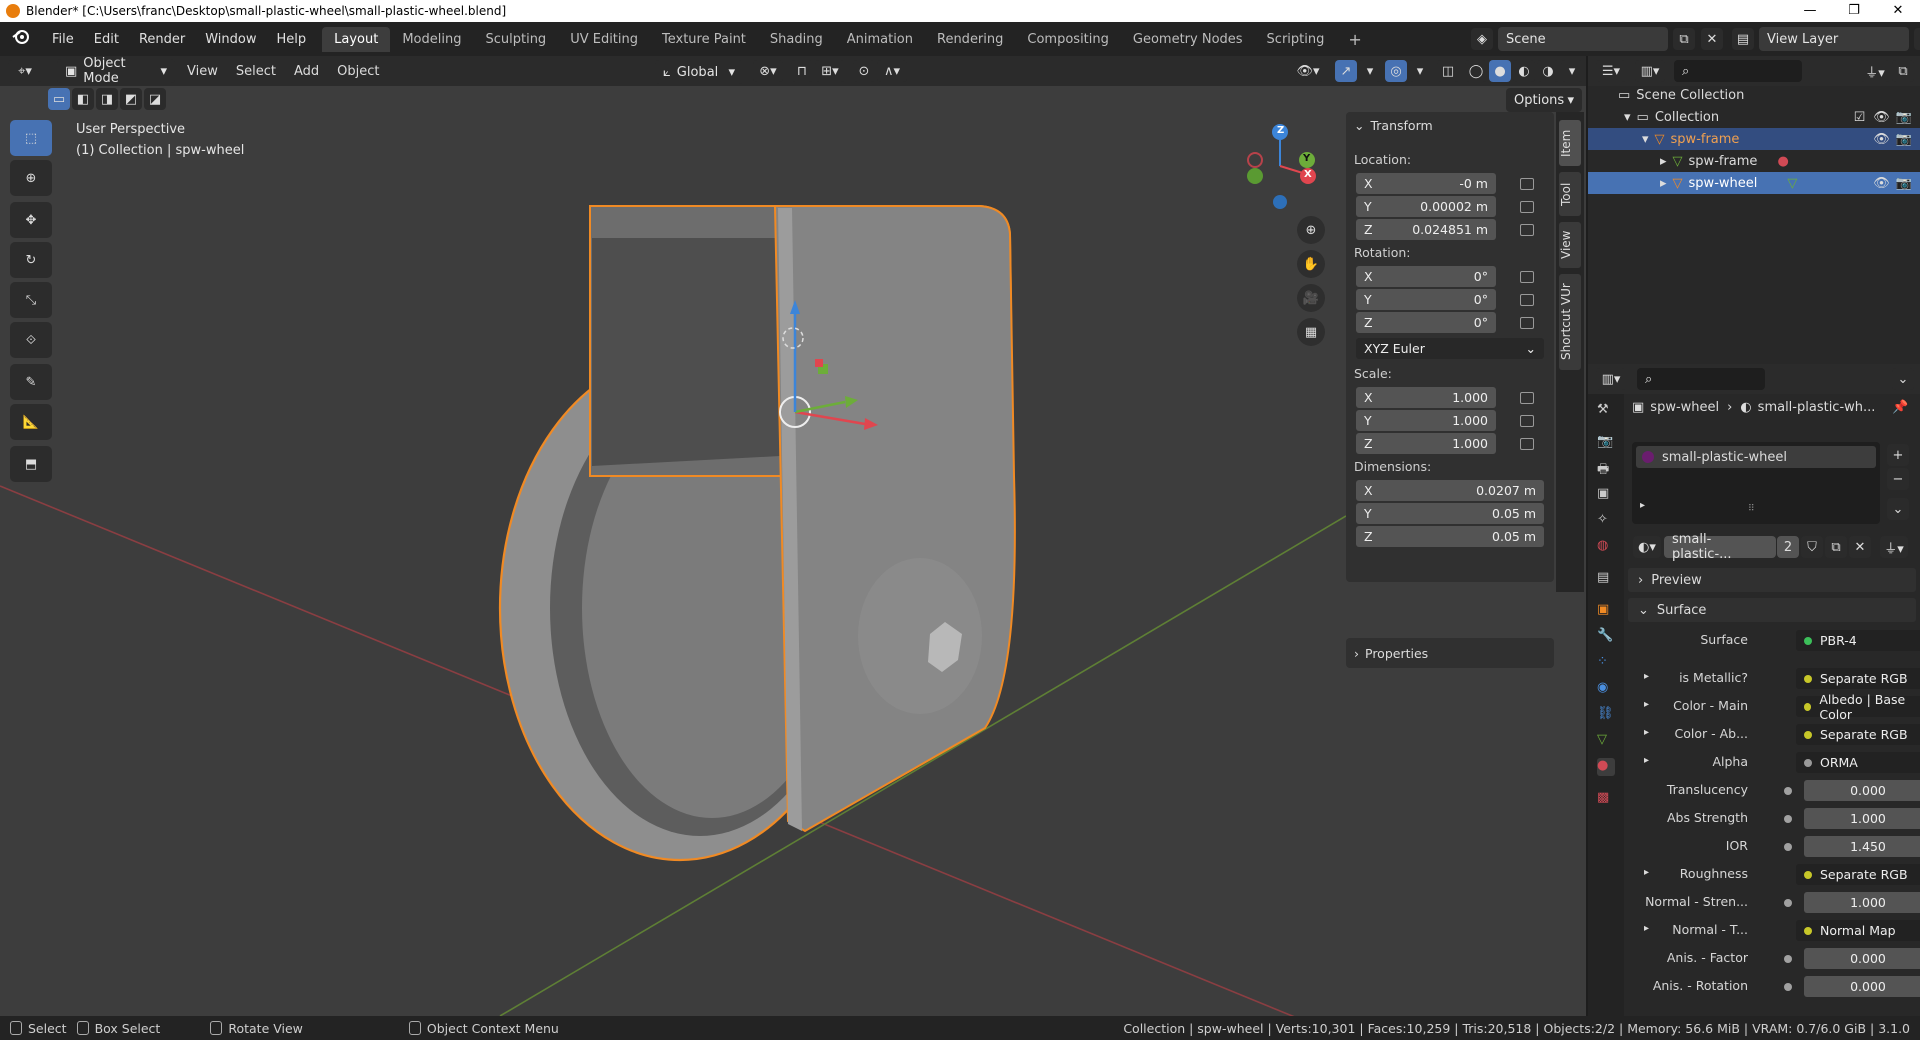  Describe the element at coordinates (1860, 117) in the screenshot. I see `checkbox-icon: ☑` at that location.